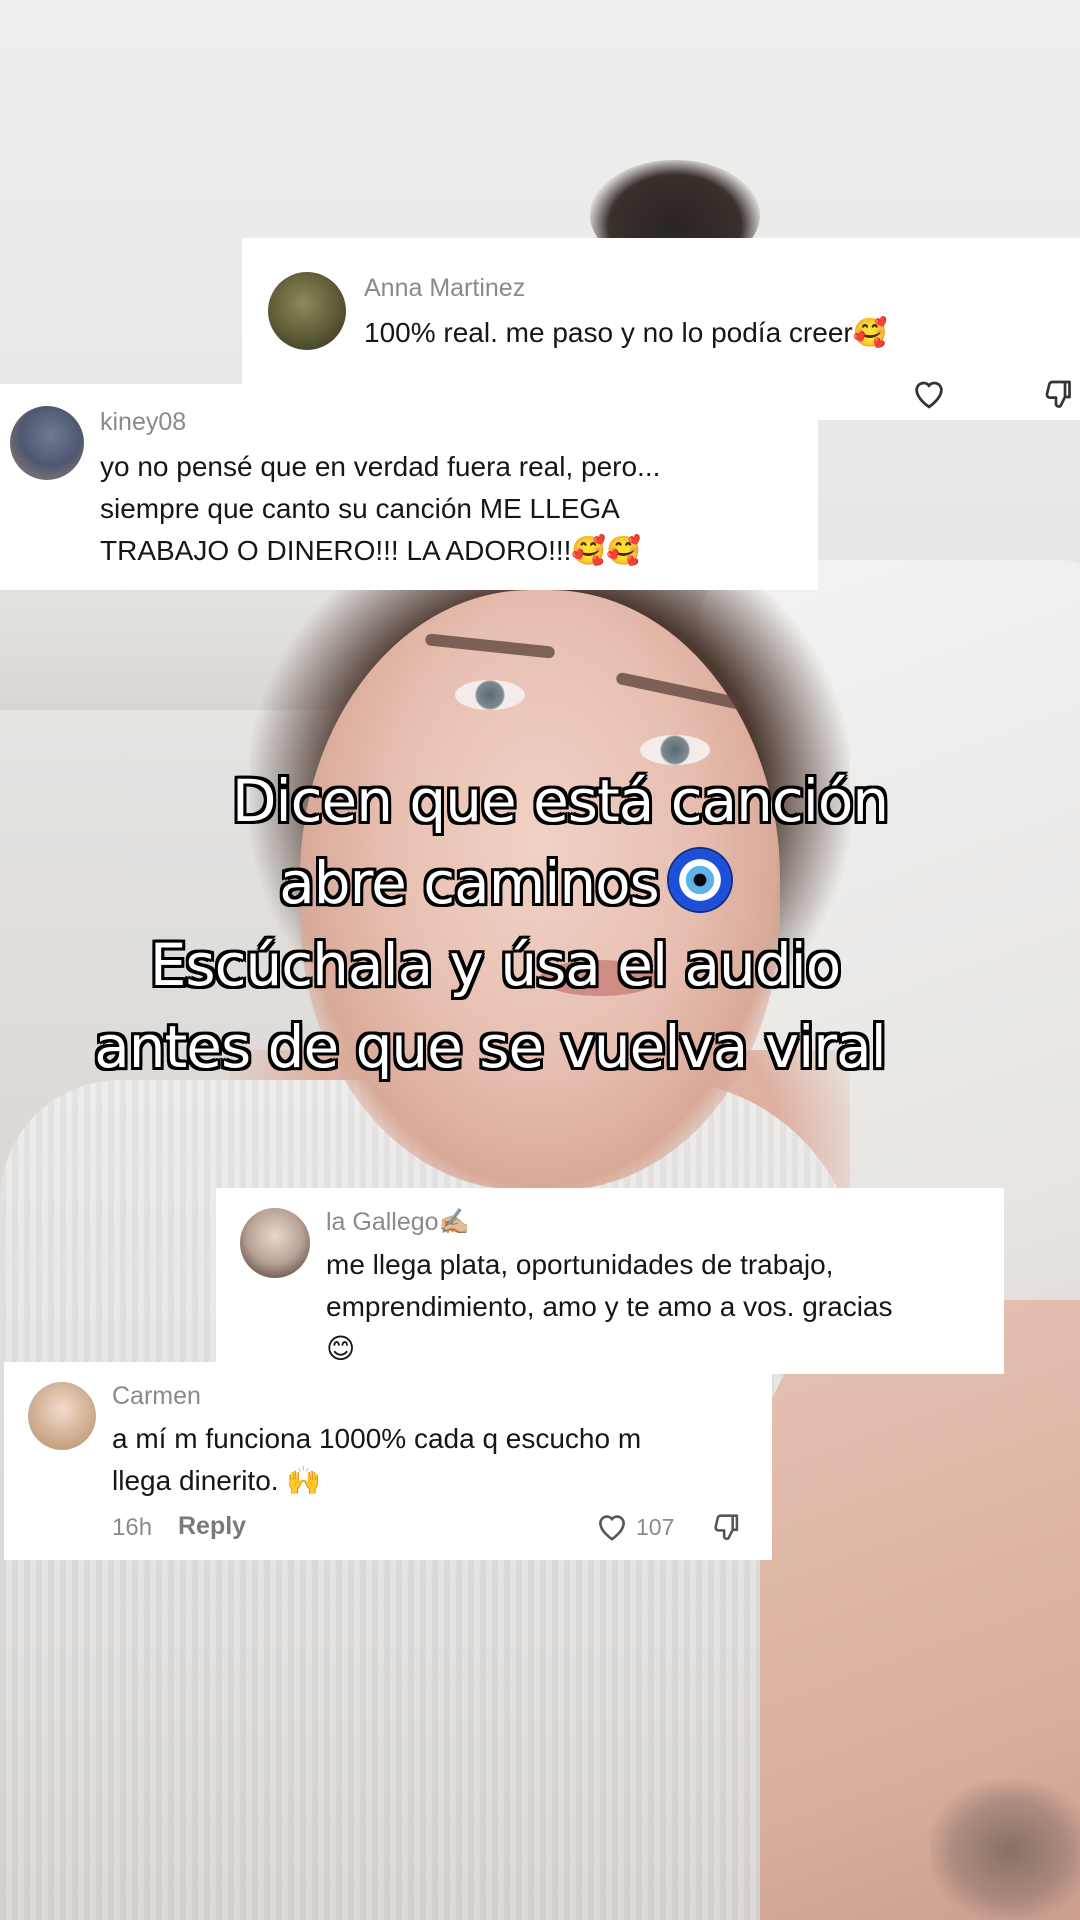 The width and height of the screenshot is (1080, 1920). Describe the element at coordinates (490, 695) in the screenshot. I see `left-eye` at that location.